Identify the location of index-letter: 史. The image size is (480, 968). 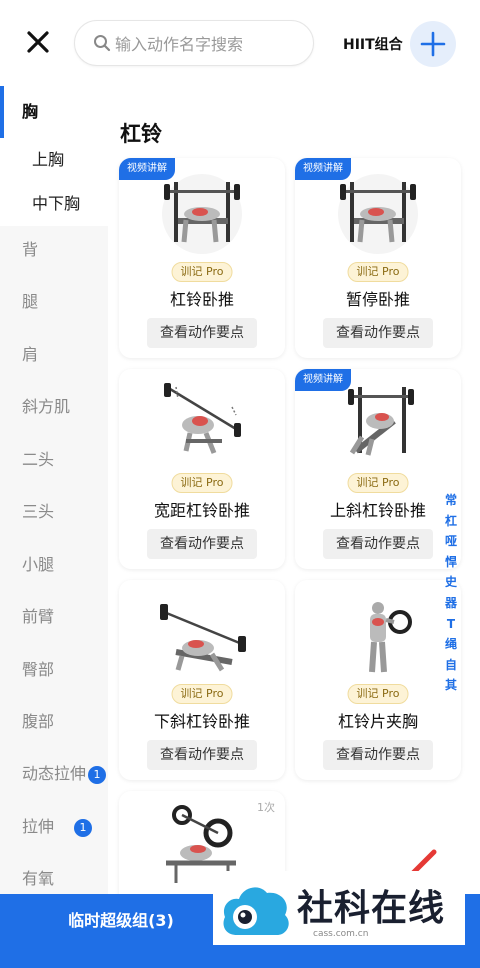
(451, 582).